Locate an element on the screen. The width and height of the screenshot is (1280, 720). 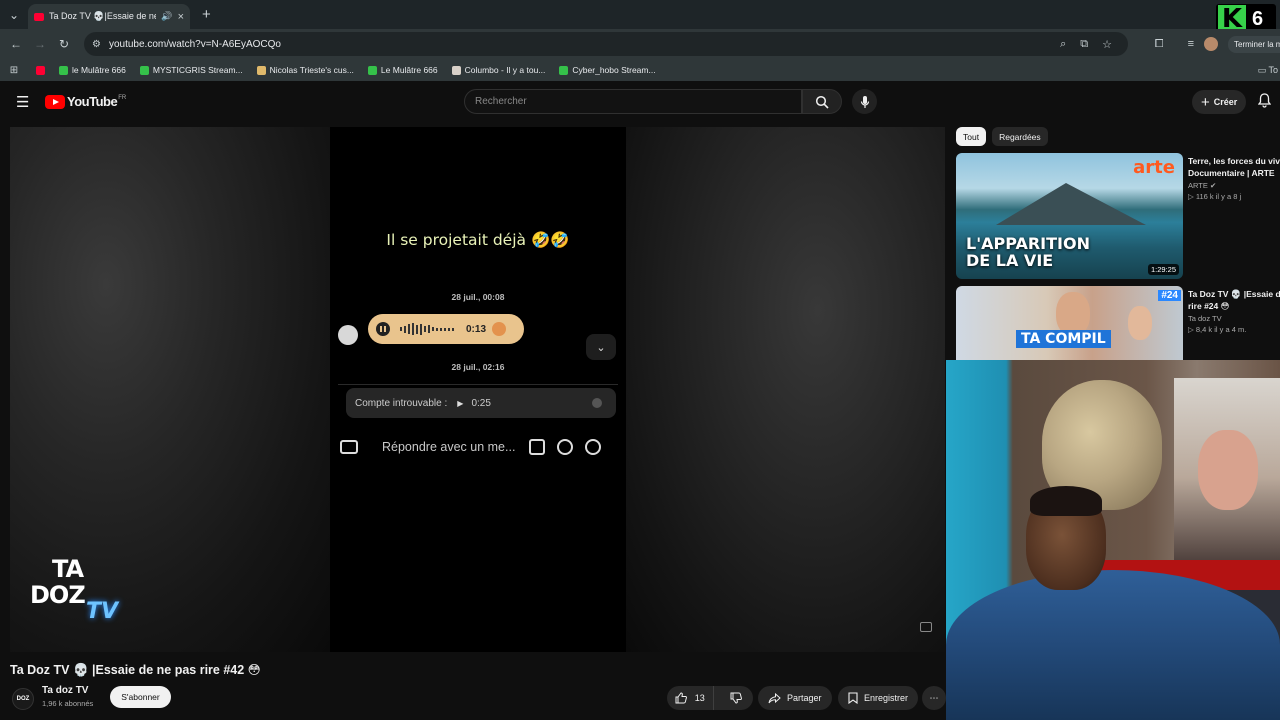
chip-watched: Regardées is located at coordinates (1020, 136).